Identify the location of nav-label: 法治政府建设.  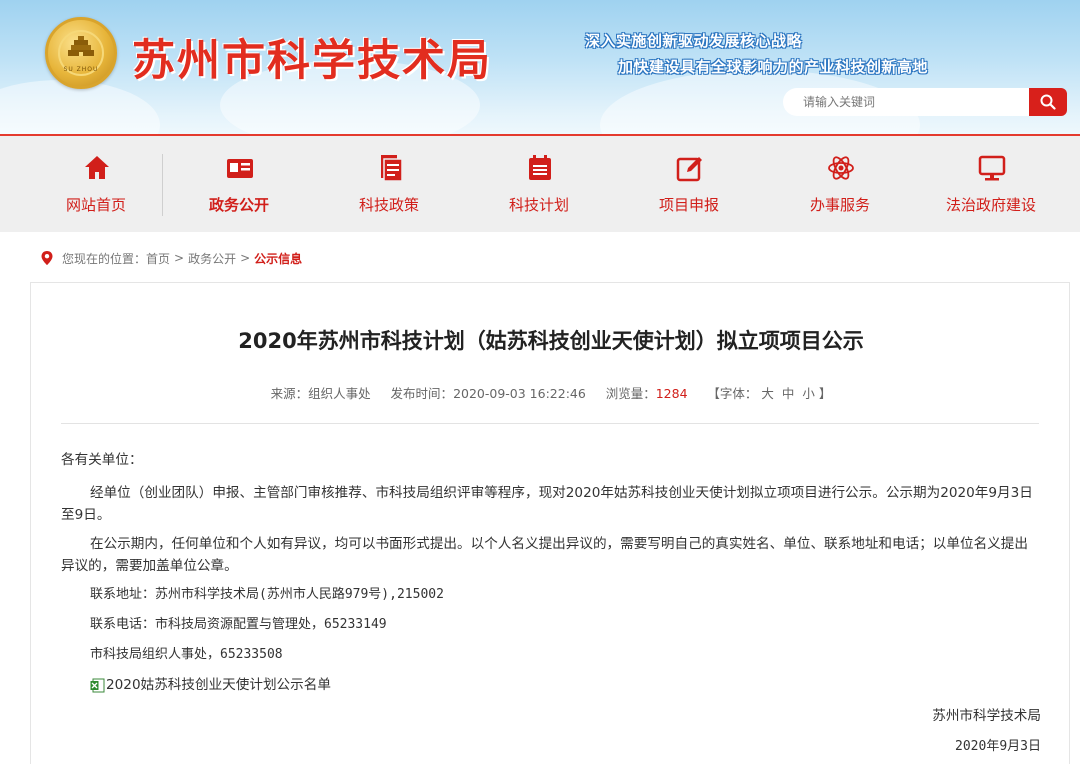
(990, 205).